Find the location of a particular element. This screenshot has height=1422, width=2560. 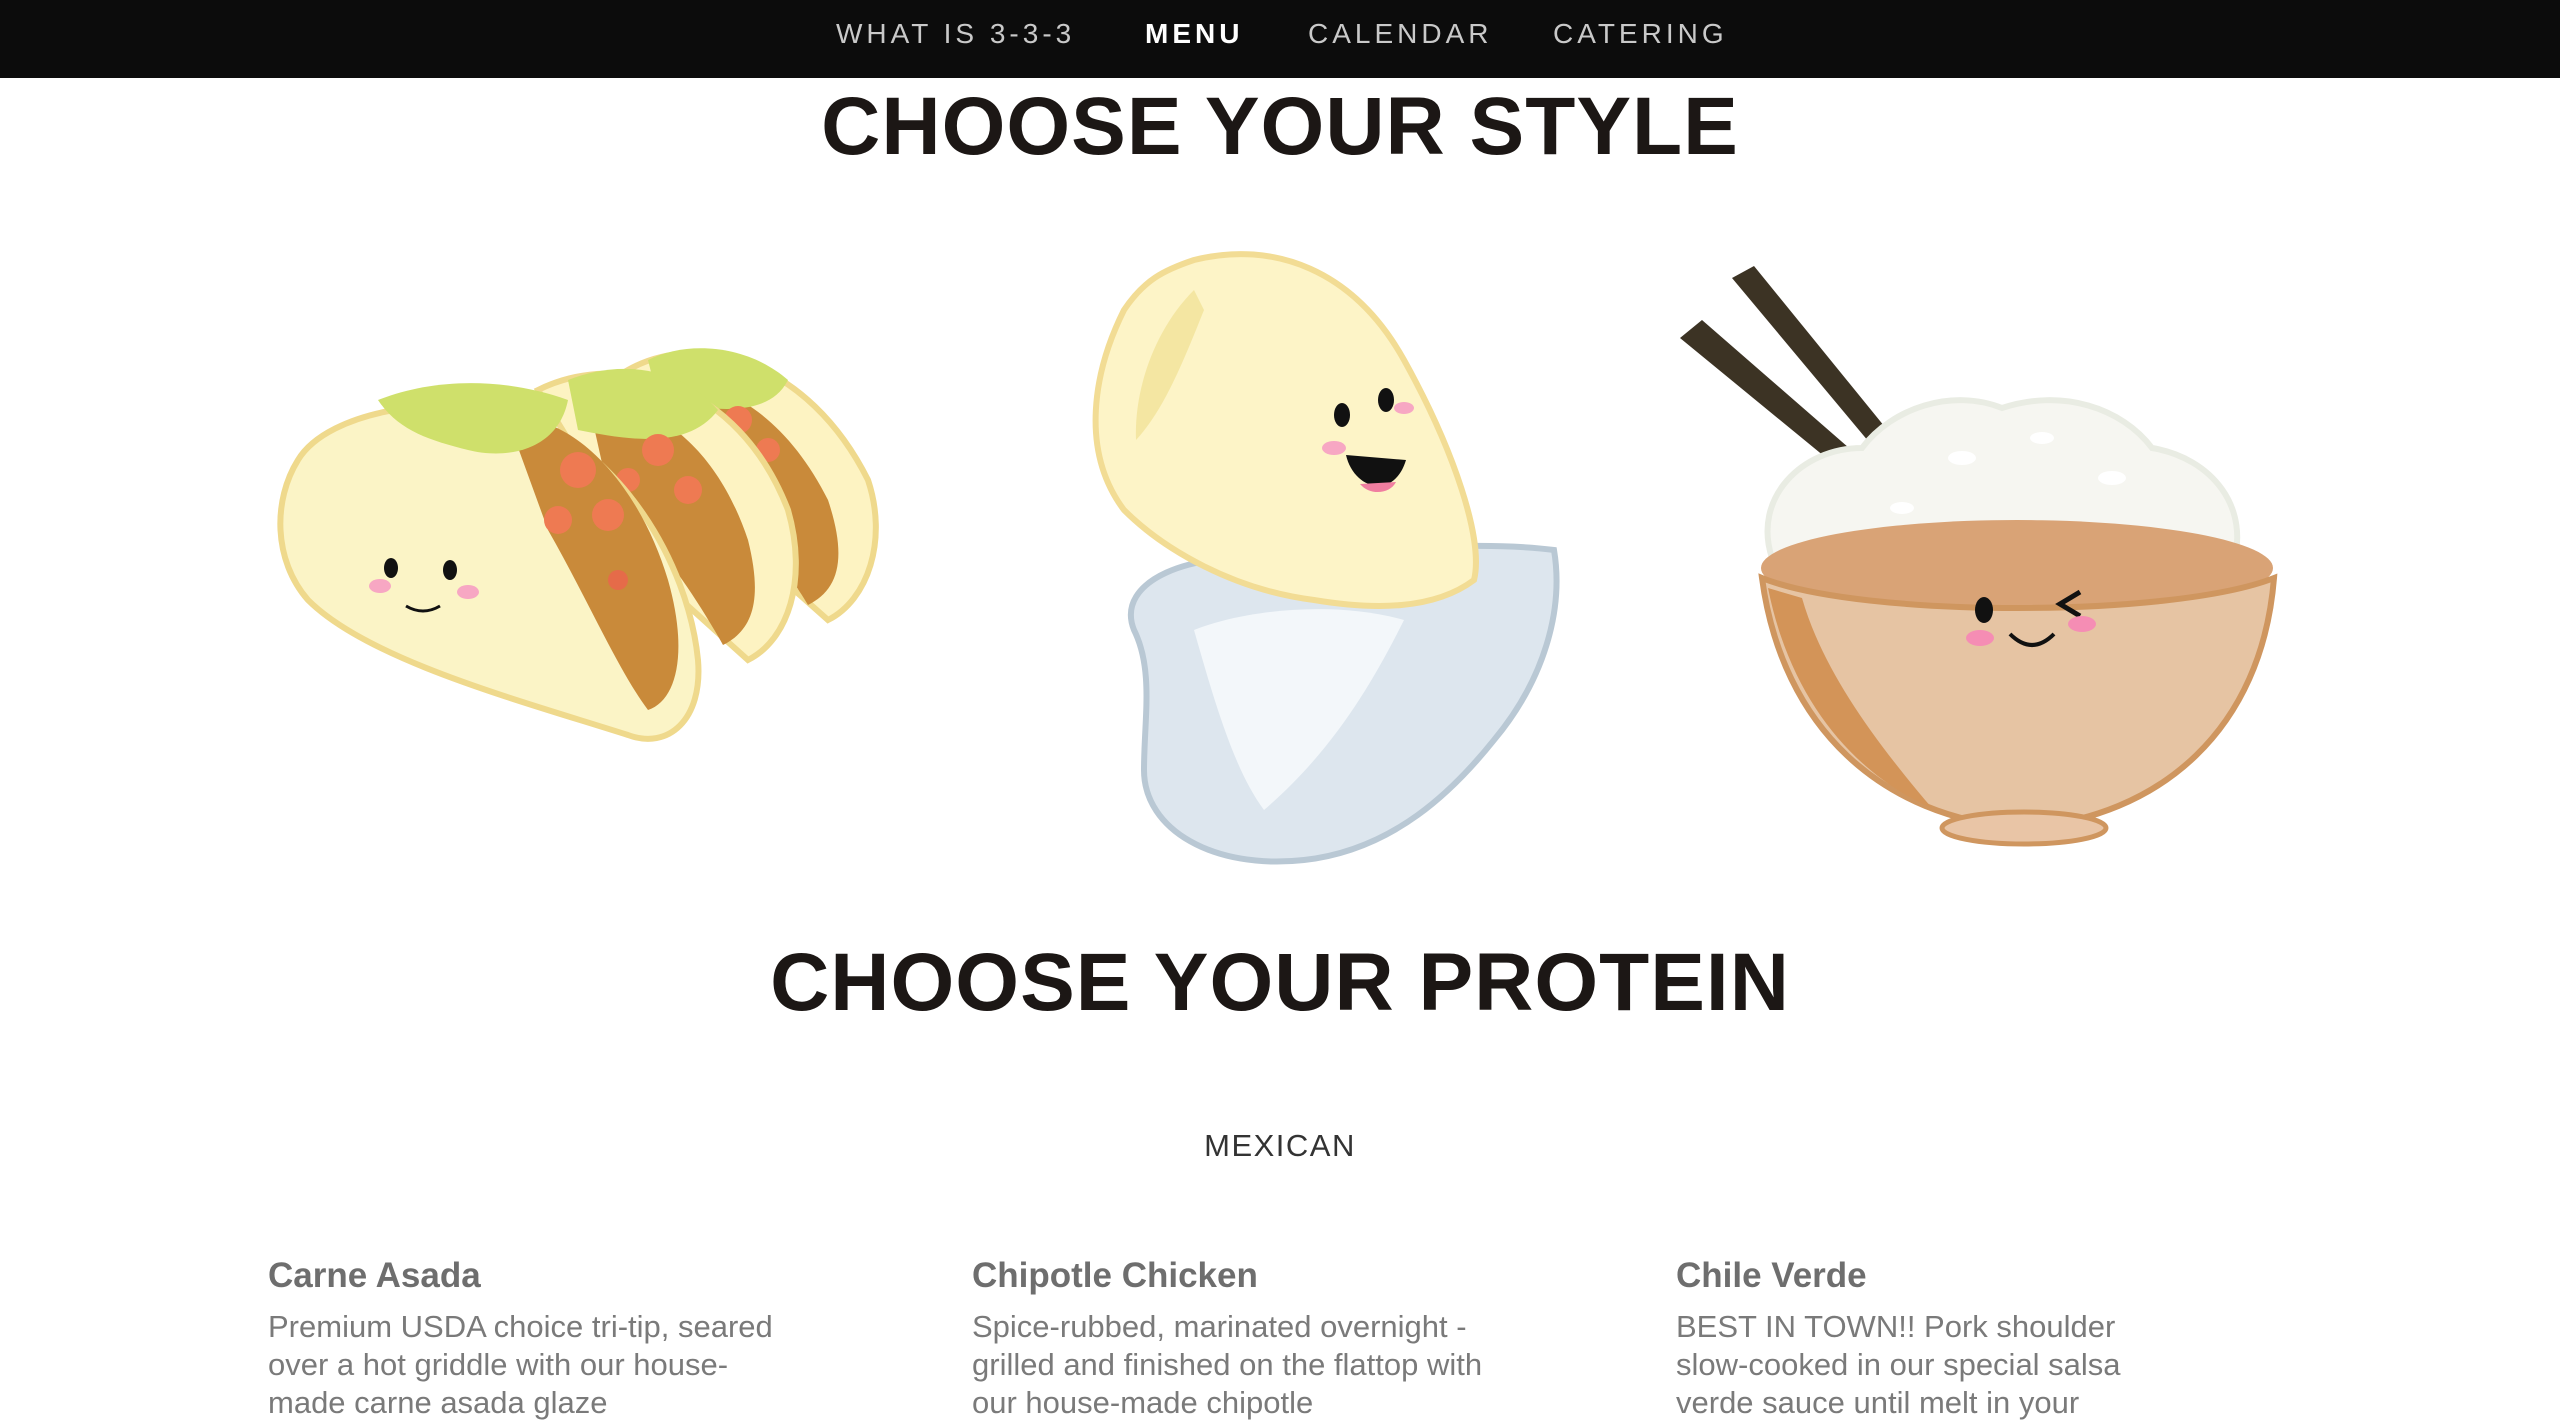

burrito-option is located at coordinates (1319, 560).